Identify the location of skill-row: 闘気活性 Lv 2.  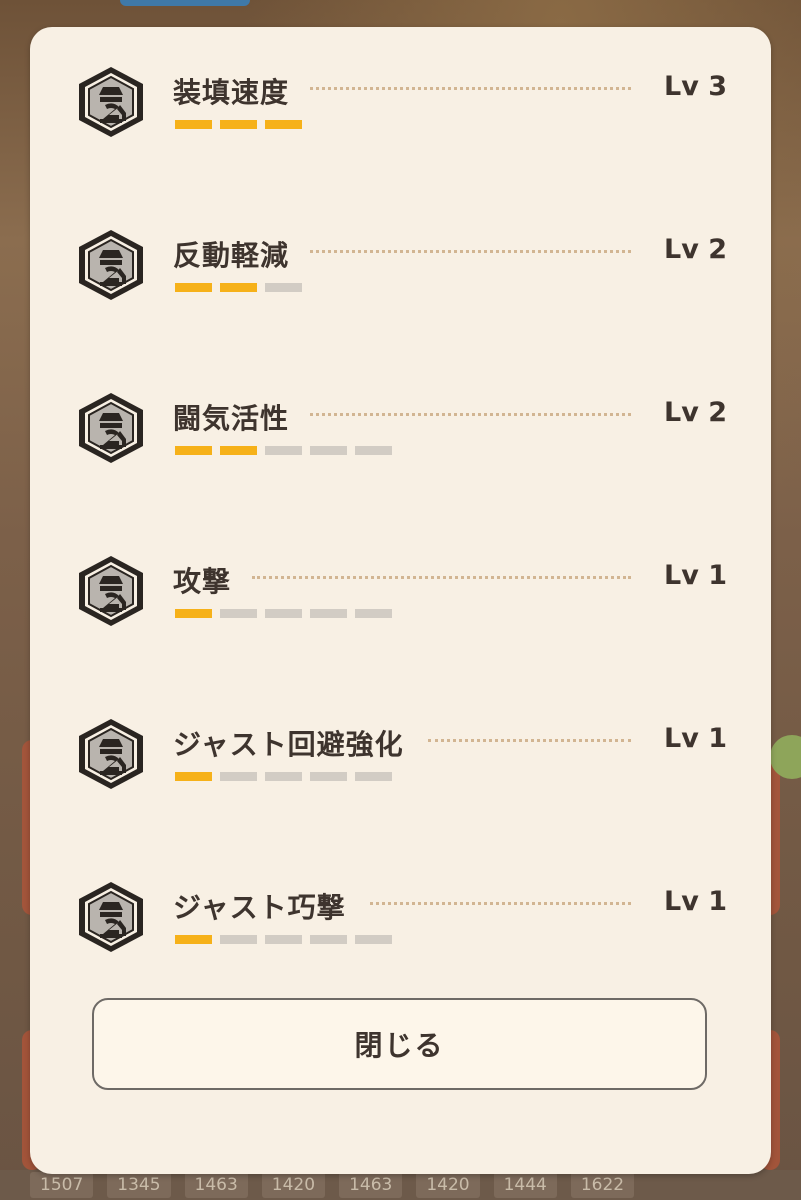
(400, 408).